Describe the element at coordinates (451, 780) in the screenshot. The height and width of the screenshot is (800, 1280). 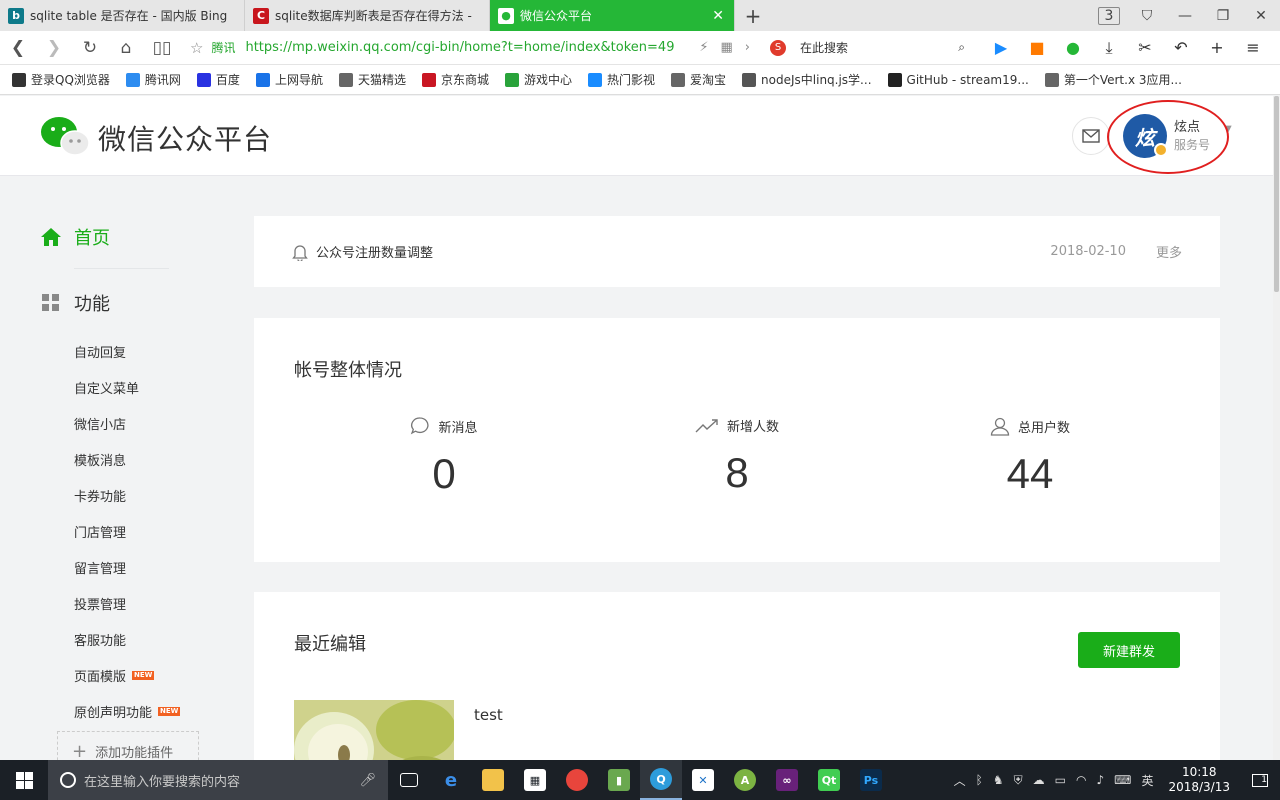
I see `taskbar-app-edge: e` at that location.